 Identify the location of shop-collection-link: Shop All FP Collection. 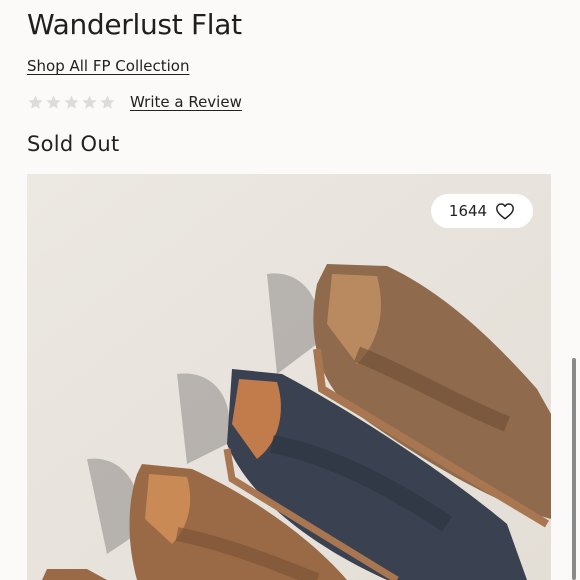
(108, 66).